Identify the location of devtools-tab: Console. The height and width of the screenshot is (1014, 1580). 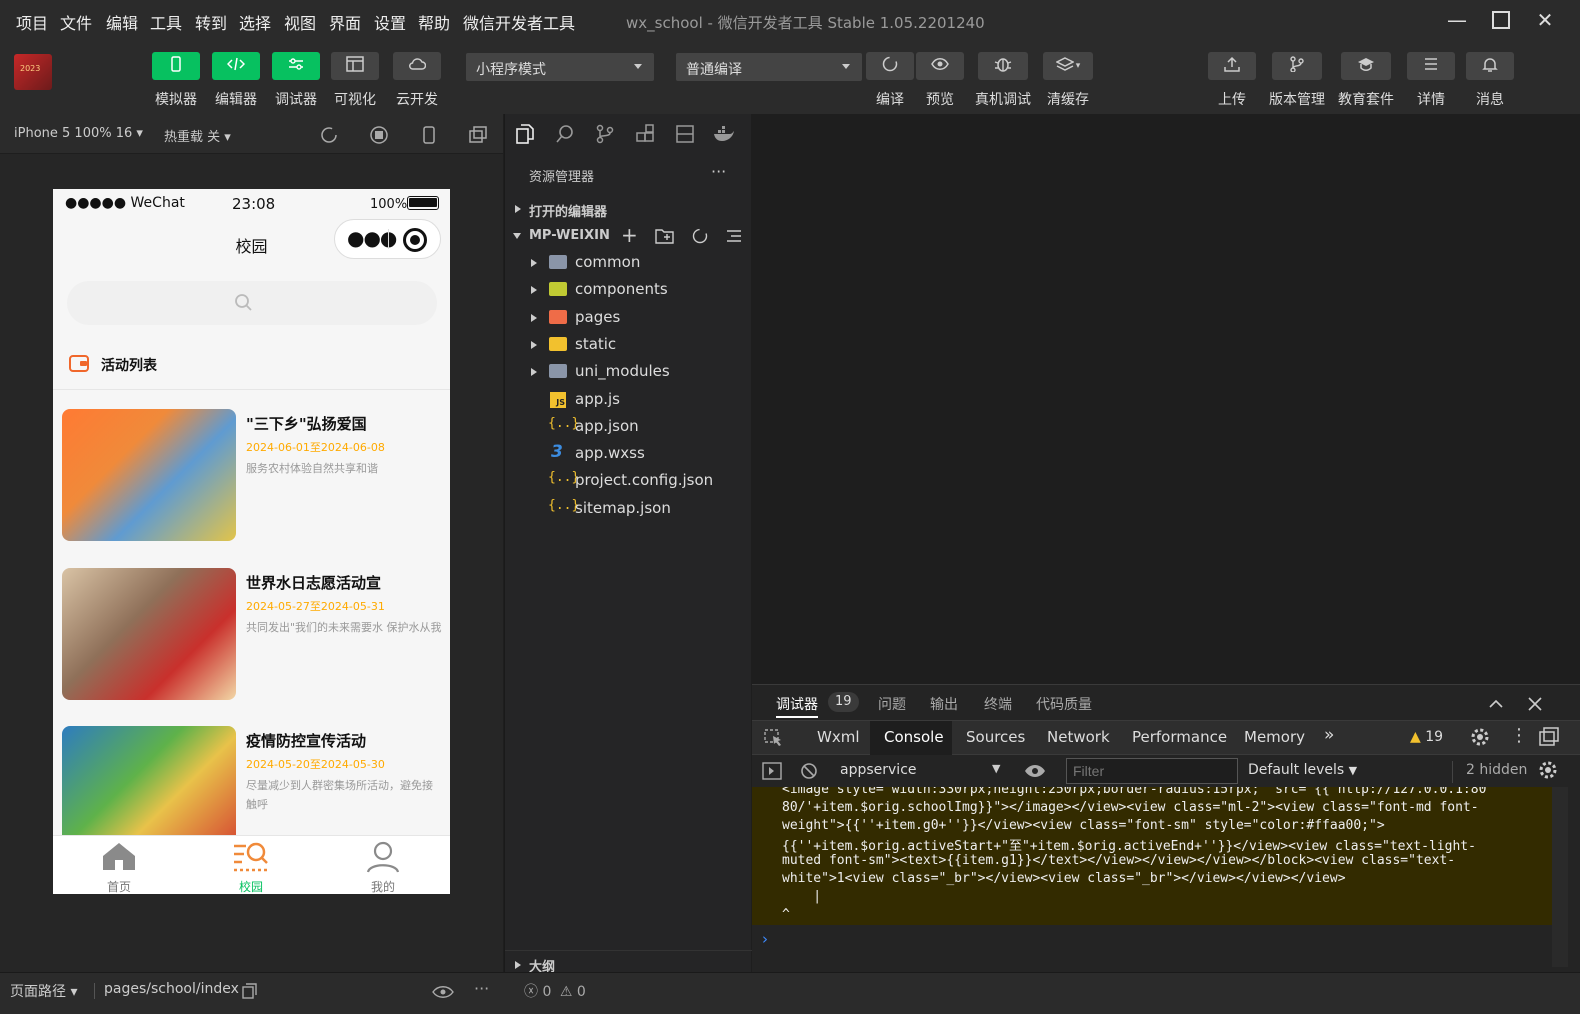
(914, 737).